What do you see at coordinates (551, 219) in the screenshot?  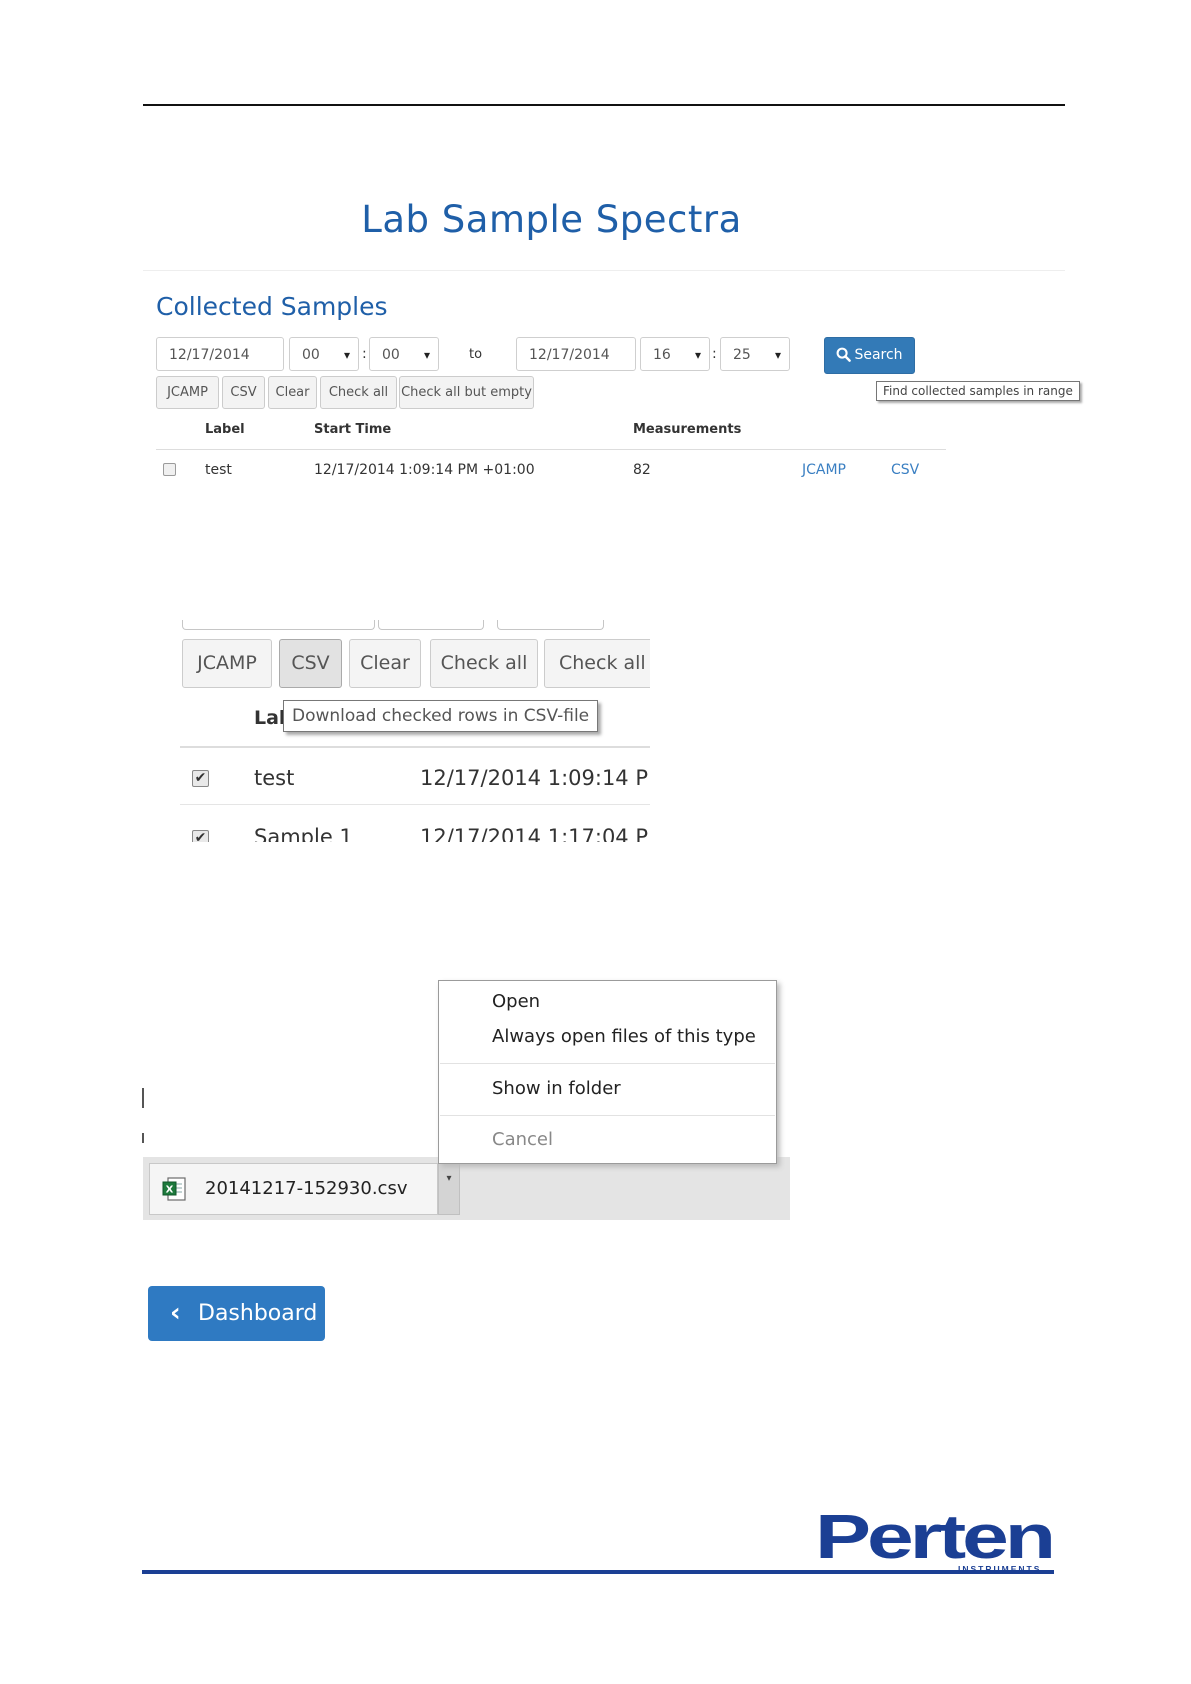 I see `page-title: Lab Sample Spectra` at bounding box center [551, 219].